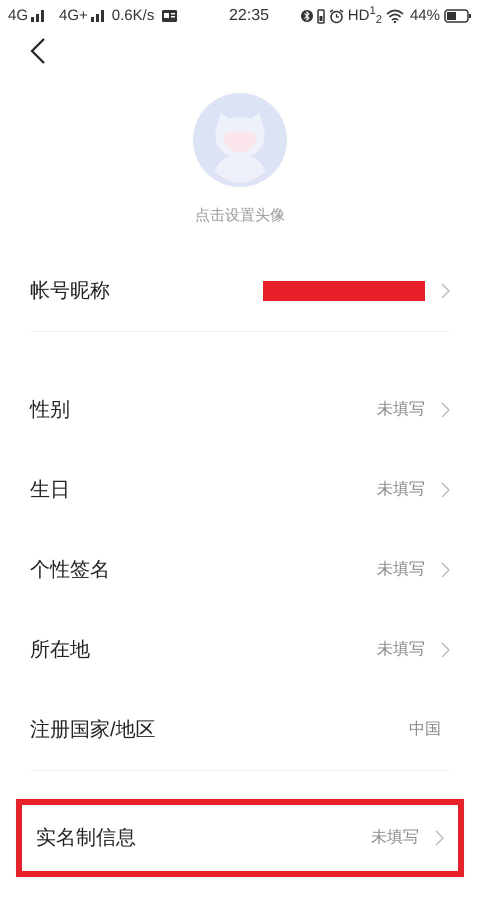 The width and height of the screenshot is (480, 902). What do you see at coordinates (240, 490) in the screenshot?
I see `settings-row: 生日 未填写` at bounding box center [240, 490].